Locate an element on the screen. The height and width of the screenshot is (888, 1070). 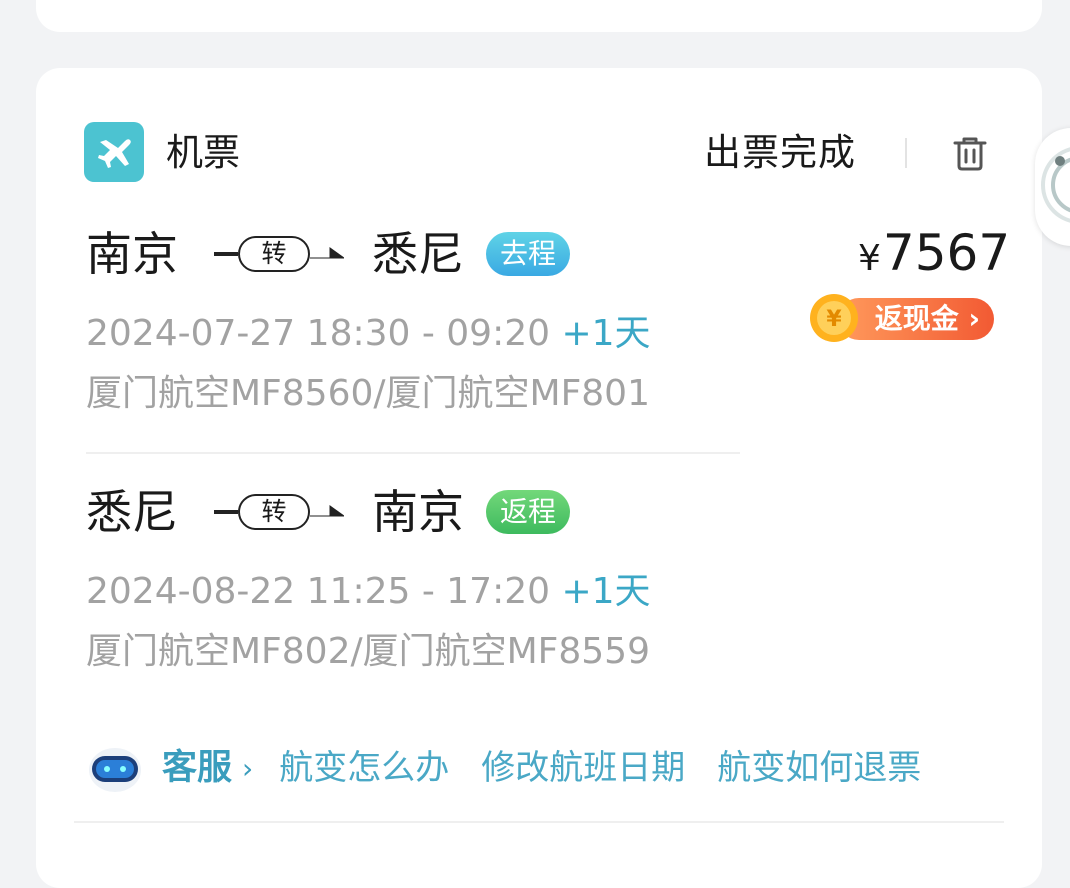
airplane-icon is located at coordinates (114, 152).